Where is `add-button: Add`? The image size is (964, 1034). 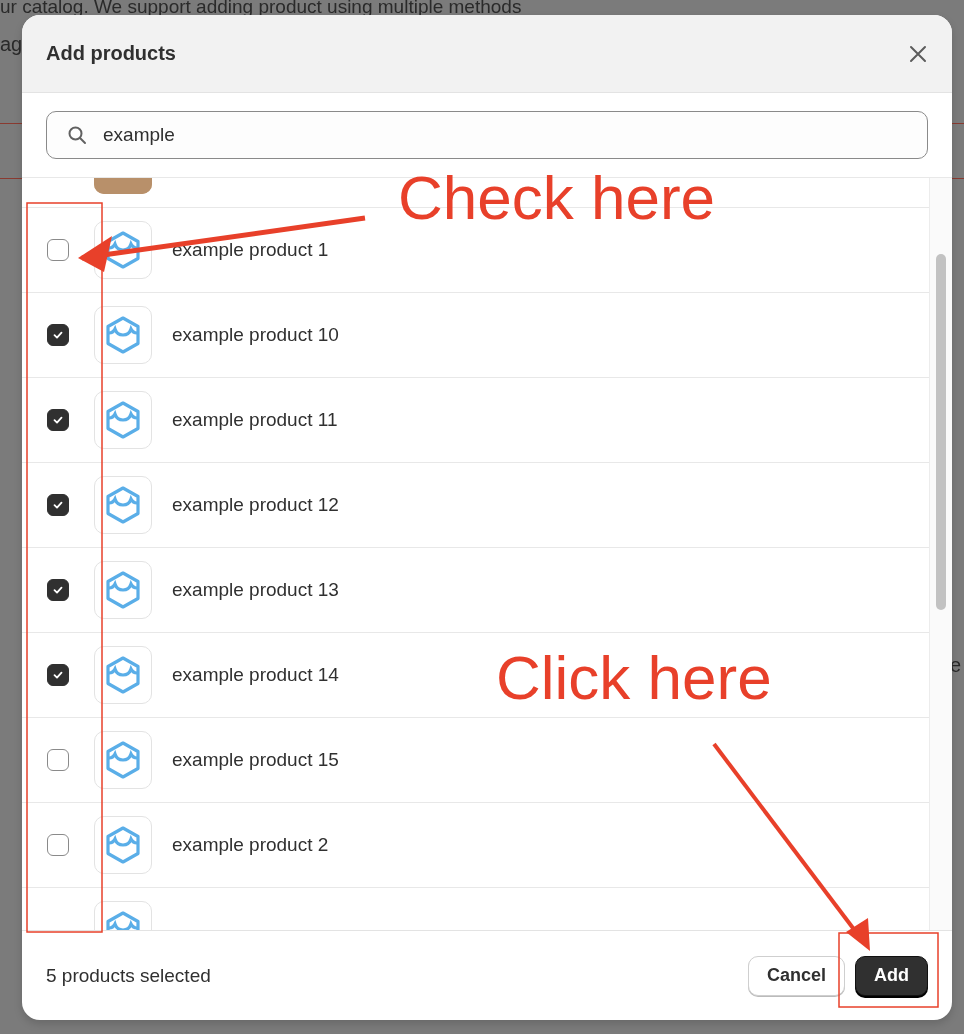 add-button: Add is located at coordinates (891, 975).